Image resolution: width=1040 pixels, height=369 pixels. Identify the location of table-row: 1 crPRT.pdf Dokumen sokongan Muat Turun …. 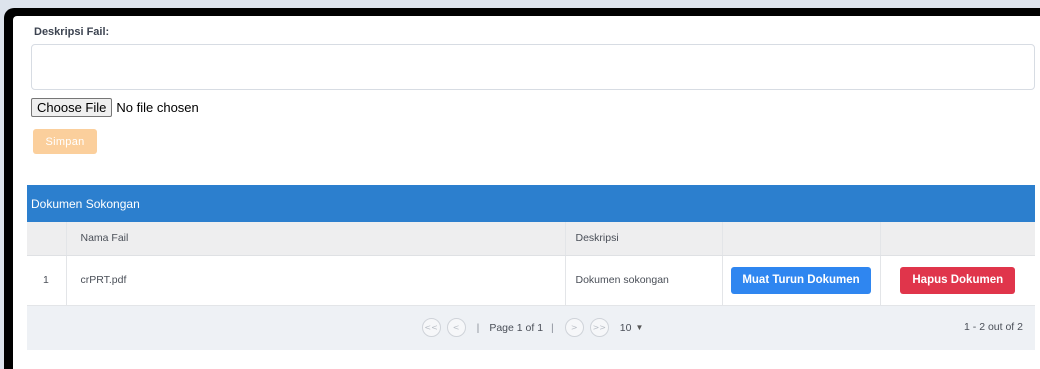
(531, 280).